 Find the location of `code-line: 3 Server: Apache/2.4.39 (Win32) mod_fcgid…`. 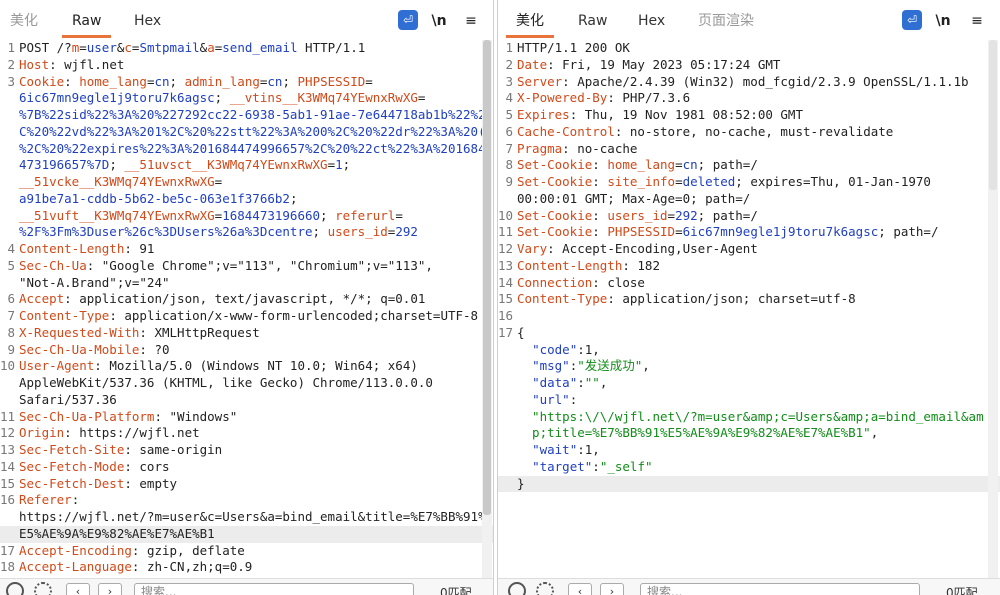

code-line: 3 Server: Apache/2.4.39 (Win32) mod_fcgid… is located at coordinates (749, 82).